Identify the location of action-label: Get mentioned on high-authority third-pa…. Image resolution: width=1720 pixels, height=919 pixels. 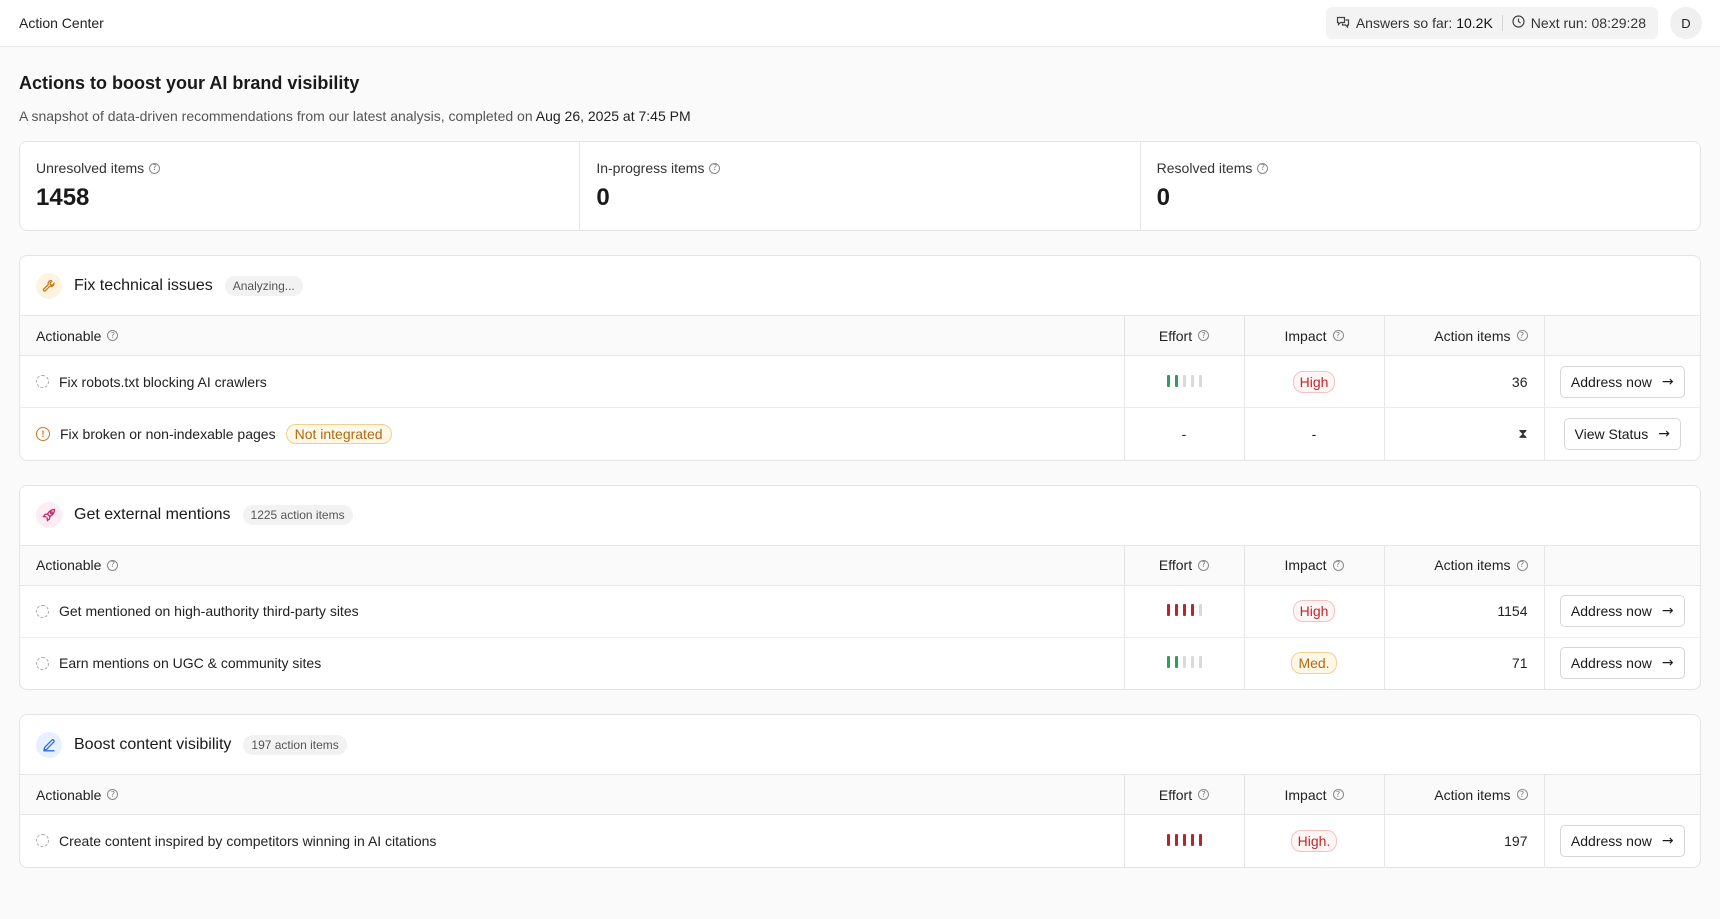
(209, 611).